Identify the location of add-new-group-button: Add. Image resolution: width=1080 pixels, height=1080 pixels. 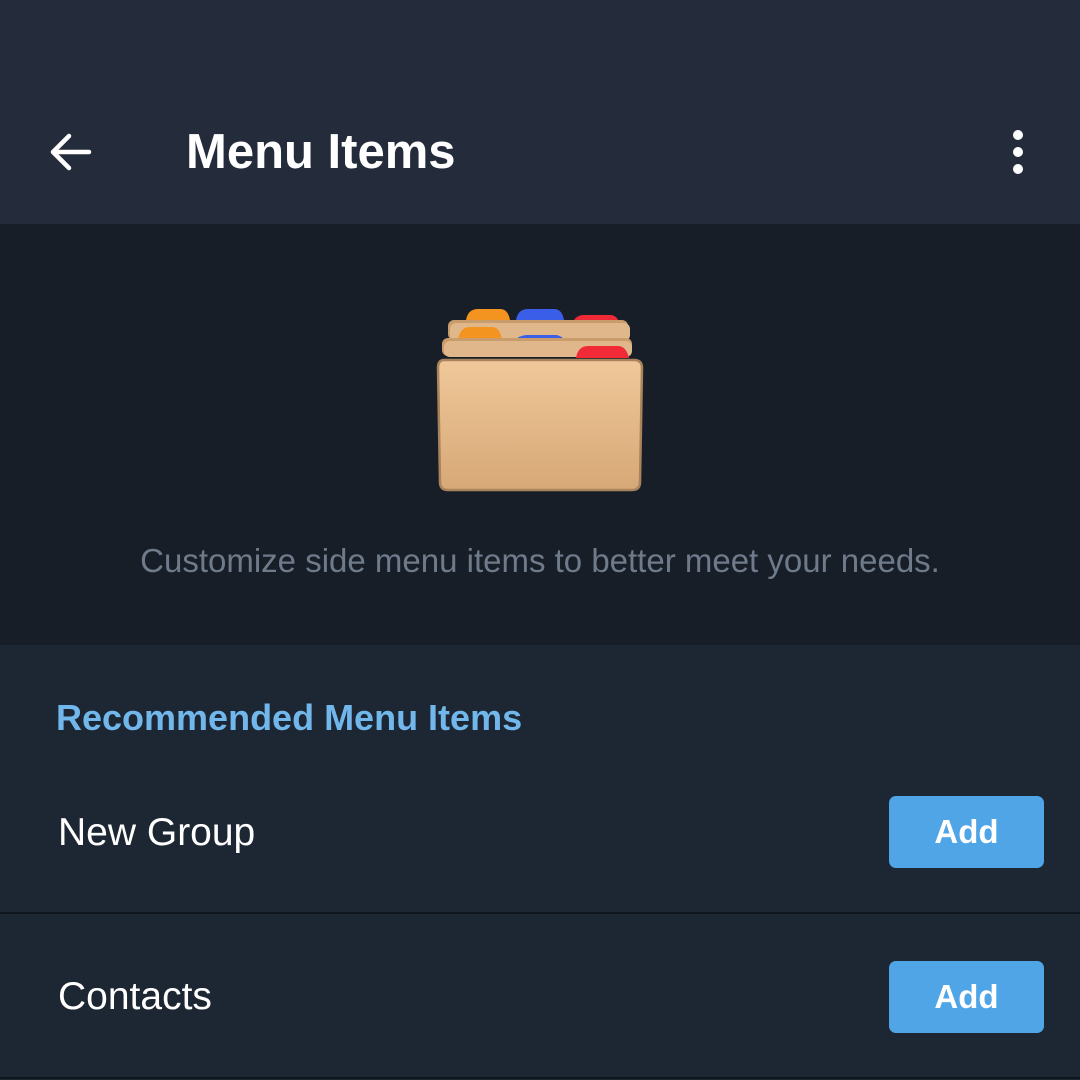
(966, 832).